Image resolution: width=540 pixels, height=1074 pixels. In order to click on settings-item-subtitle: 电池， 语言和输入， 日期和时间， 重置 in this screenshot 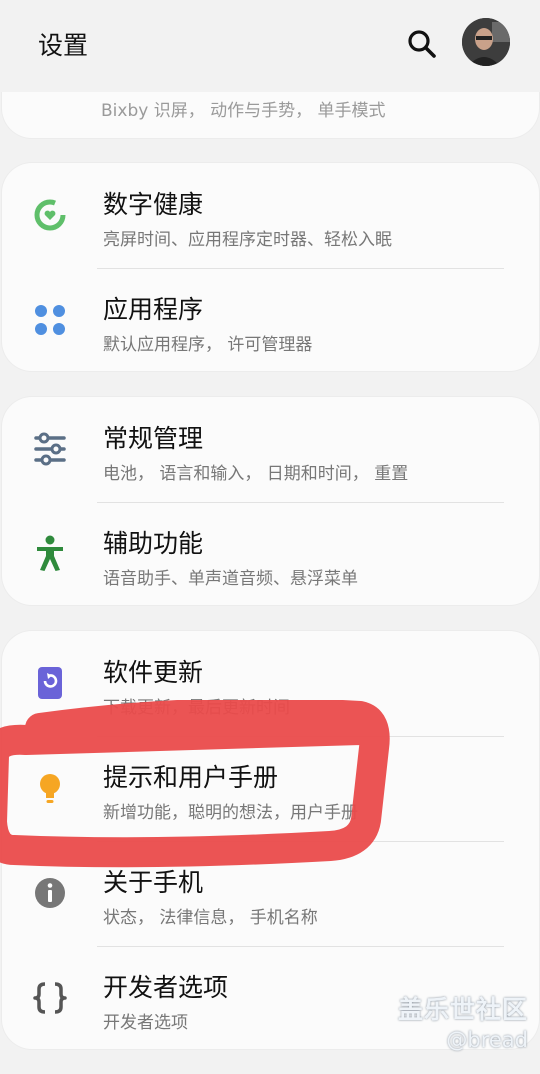, I will do `click(256, 474)`.